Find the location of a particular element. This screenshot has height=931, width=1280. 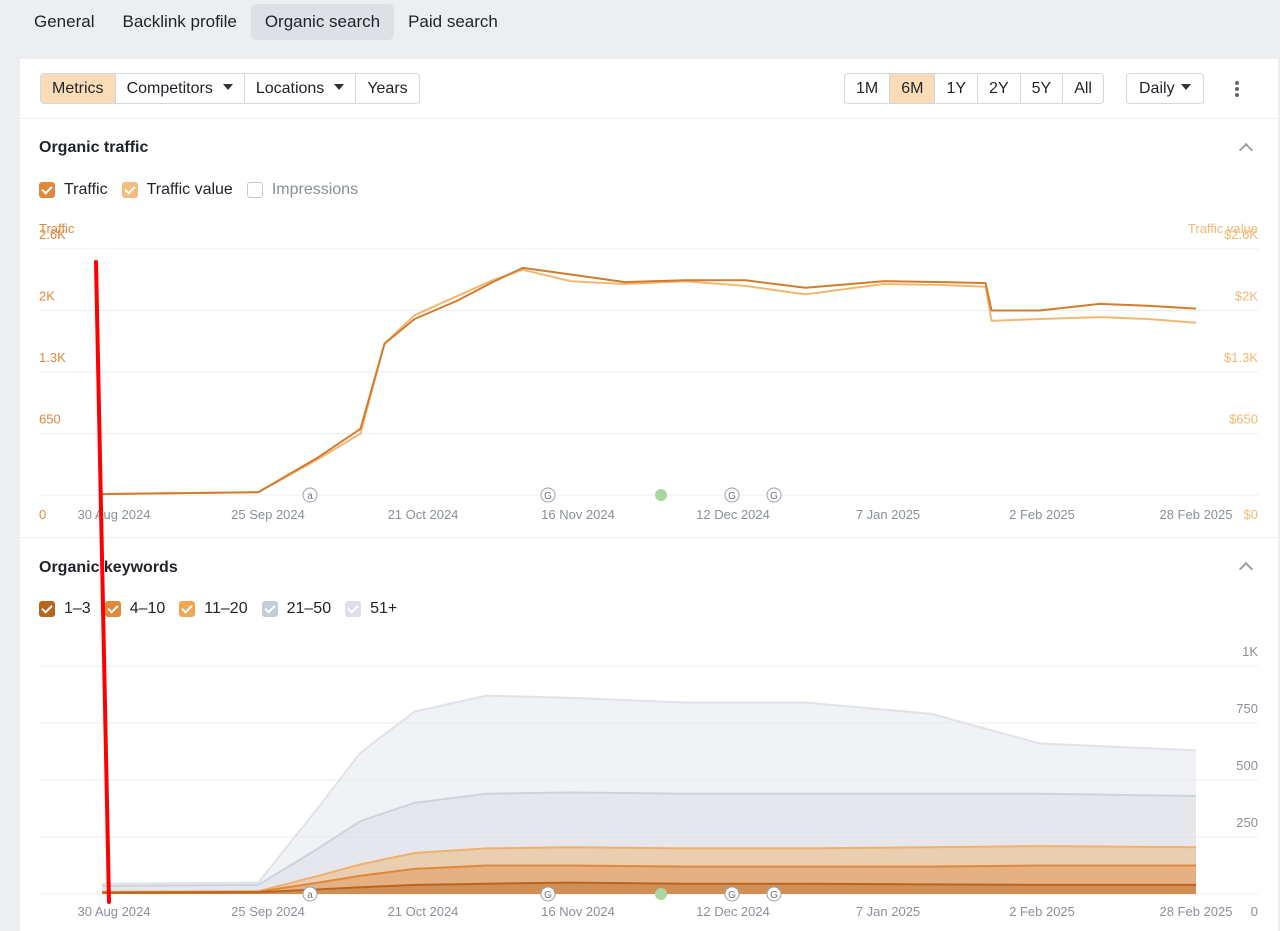

organic-traffic-title: Organic traffic is located at coordinates (94, 147).